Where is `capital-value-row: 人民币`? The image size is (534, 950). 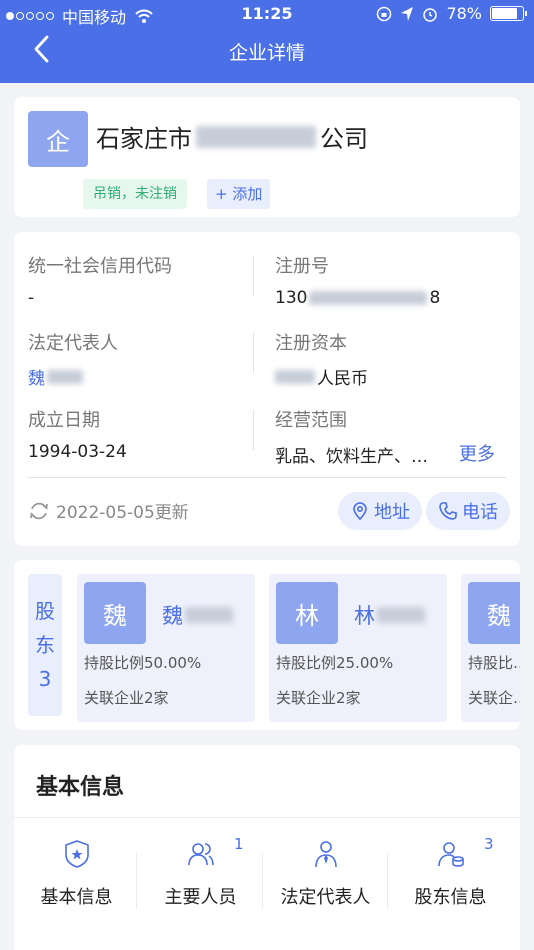
capital-value-row: 人民币 is located at coordinates (321, 376).